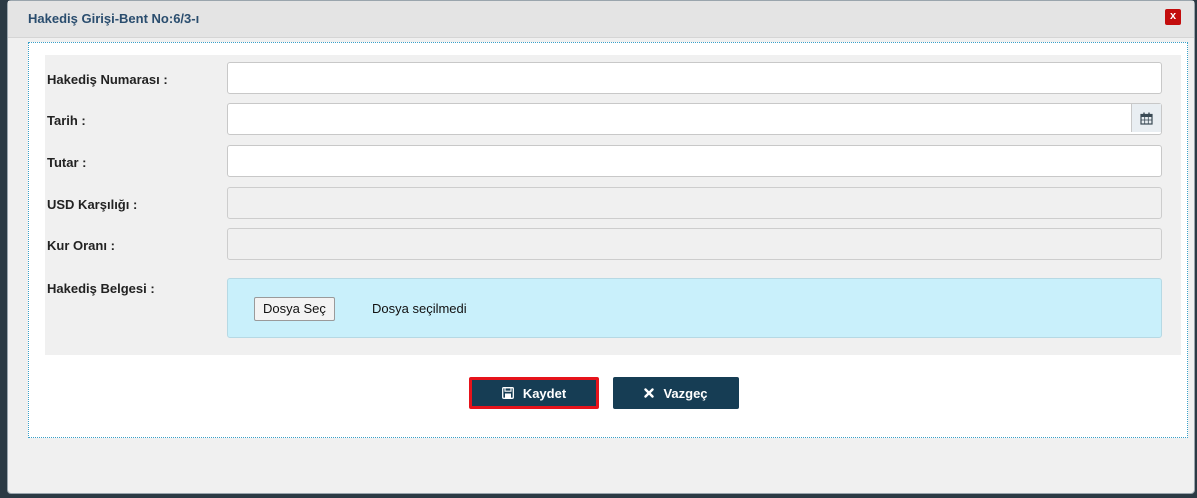 The width and height of the screenshot is (1197, 498). Describe the element at coordinates (1173, 17) in the screenshot. I see `close-button: x` at that location.